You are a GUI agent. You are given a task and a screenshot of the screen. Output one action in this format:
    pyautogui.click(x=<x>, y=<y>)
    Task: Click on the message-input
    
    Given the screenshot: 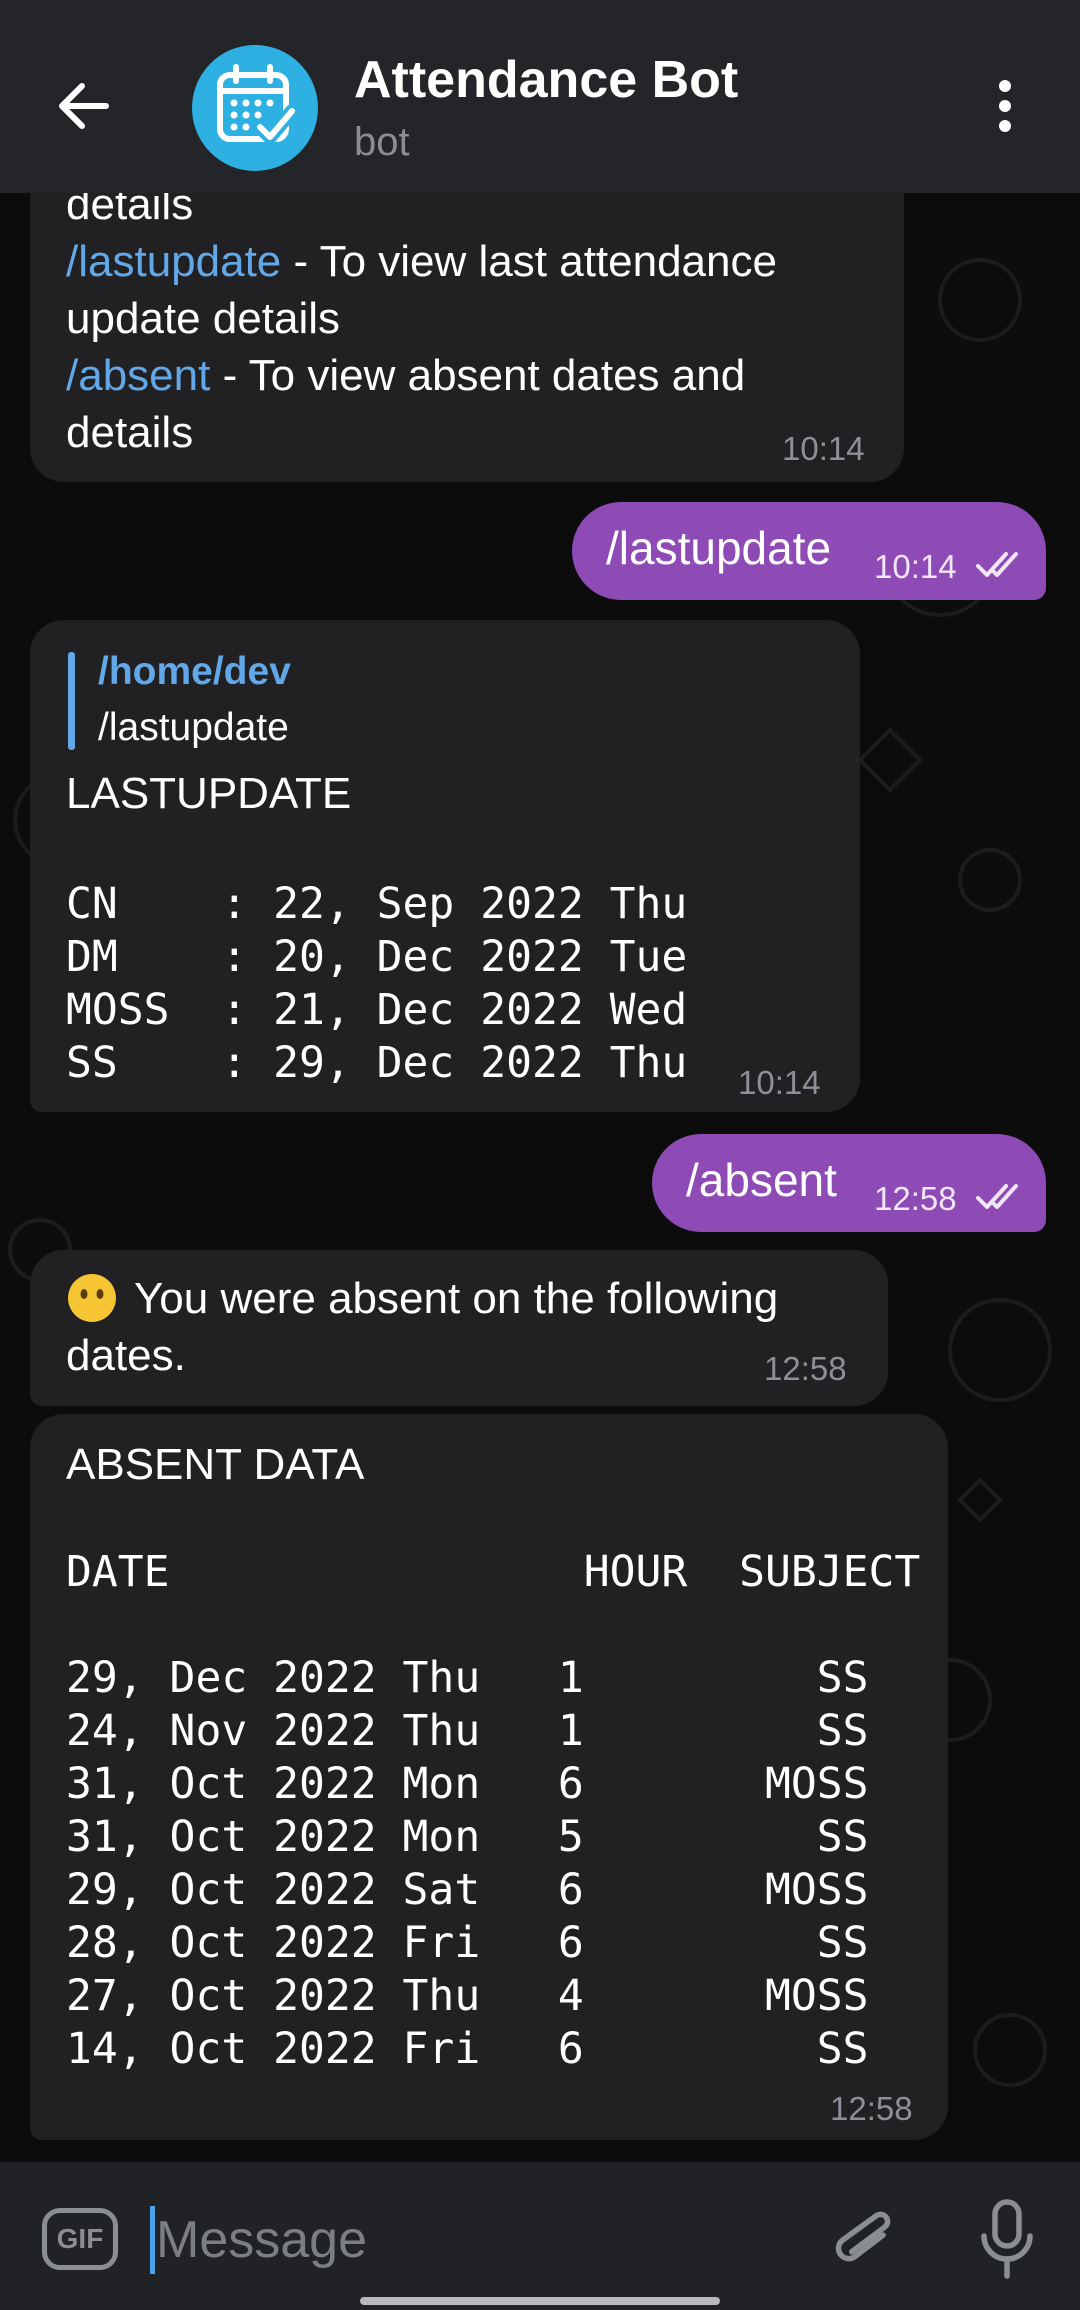 What is the action you would take?
    pyautogui.click(x=474, y=2240)
    